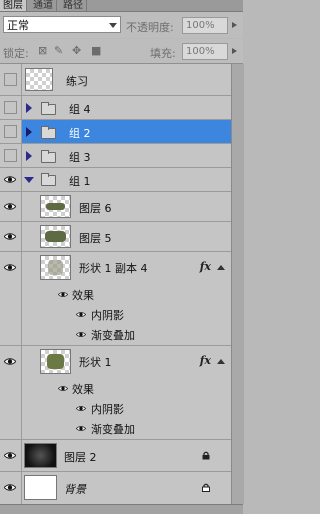 Image resolution: width=320 pixels, height=514 pixels. Describe the element at coordinates (95, 362) in the screenshot. I see `layer-name: 形状 1` at that location.